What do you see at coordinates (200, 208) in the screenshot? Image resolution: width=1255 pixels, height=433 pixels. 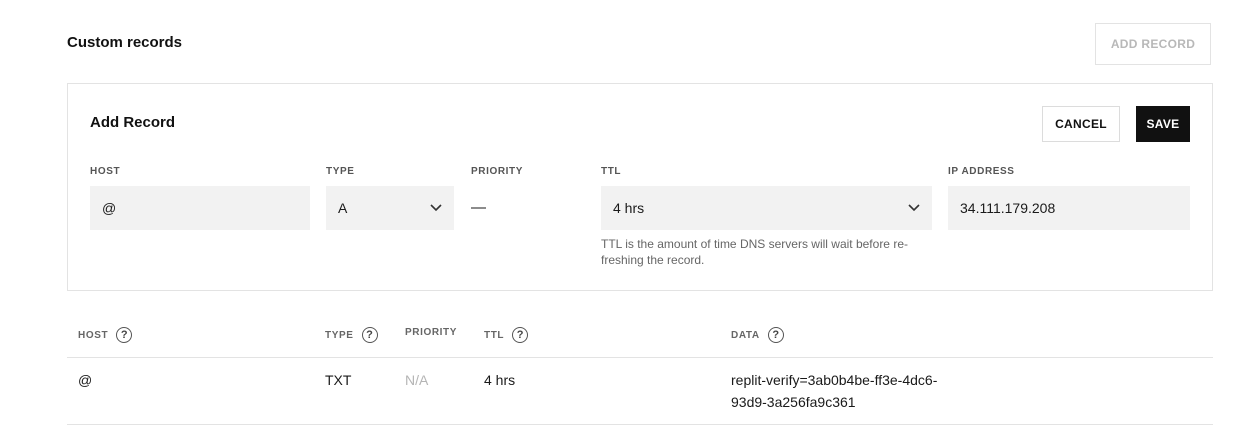 I see `host-input: @` at bounding box center [200, 208].